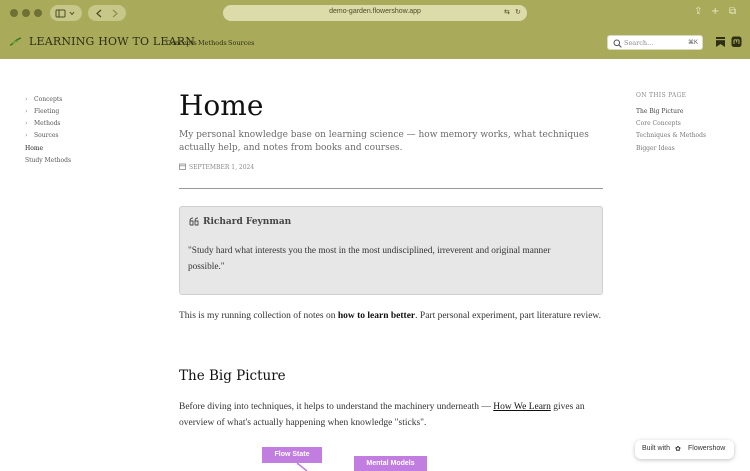 This screenshot has width=750, height=471. Describe the element at coordinates (692, 43) in the screenshot. I see `search-shortcut: ⌘K` at that location.